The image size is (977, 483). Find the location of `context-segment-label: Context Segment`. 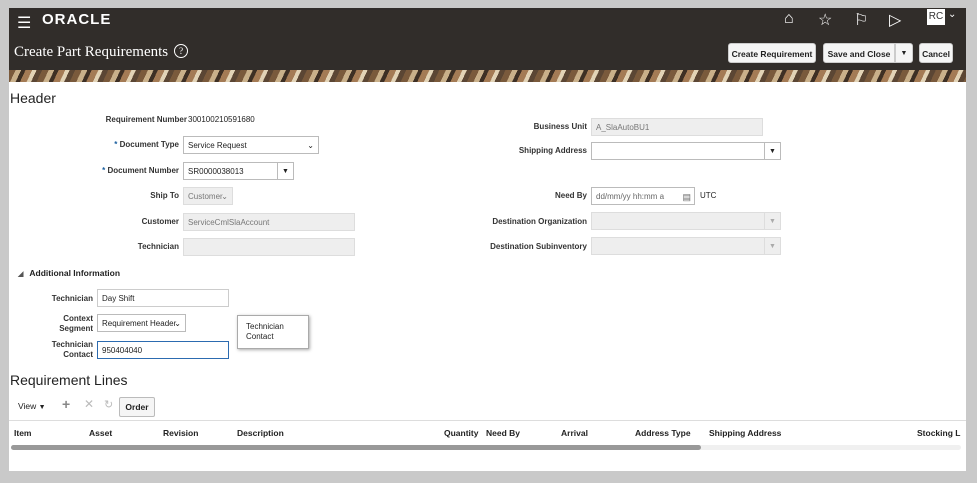

context-segment-label: Context Segment is located at coordinates (61, 324).